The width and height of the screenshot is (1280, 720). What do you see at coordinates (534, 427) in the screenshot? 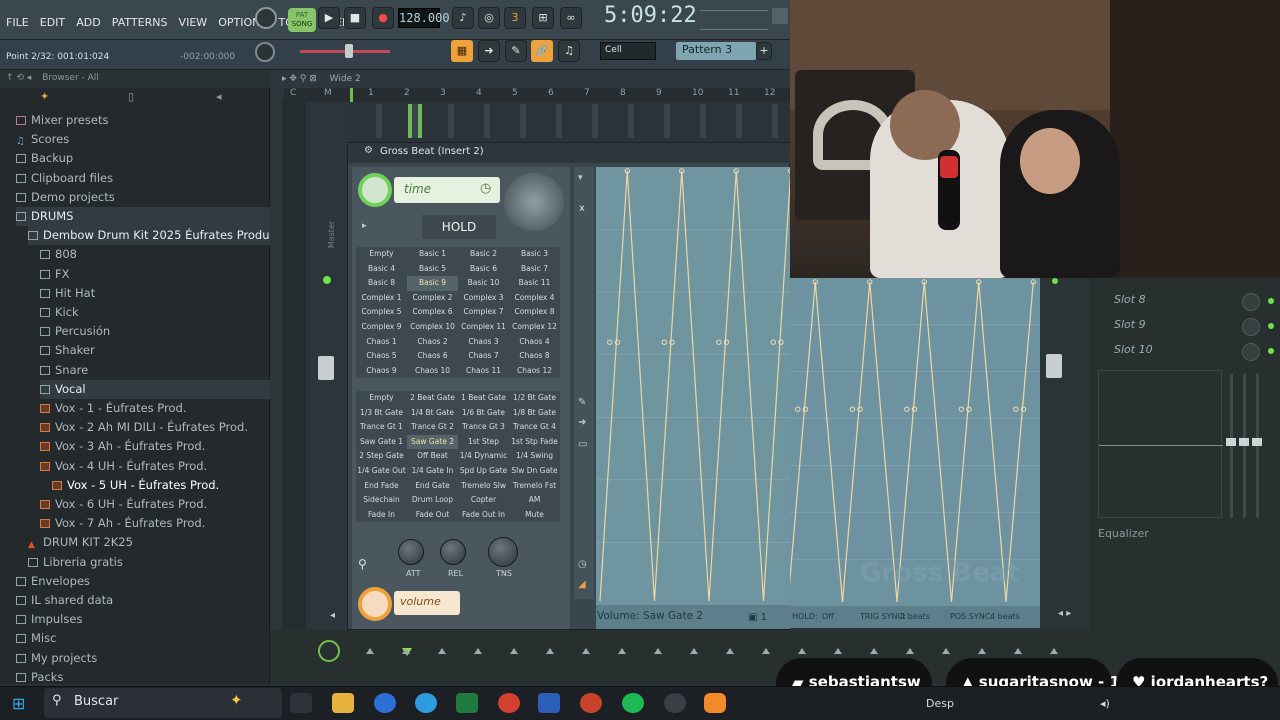
I see `volume-preset-button: Trance Gt 4` at bounding box center [534, 427].